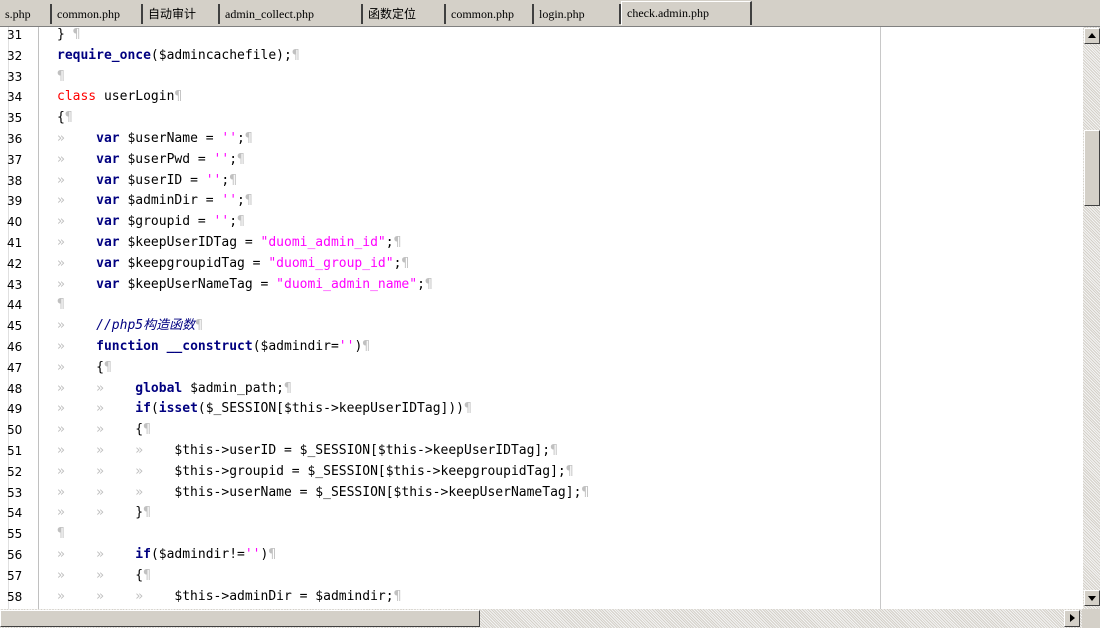 The height and width of the screenshot is (628, 1100). What do you see at coordinates (241, 138) in the screenshot?
I see `code-token: ;` at bounding box center [241, 138].